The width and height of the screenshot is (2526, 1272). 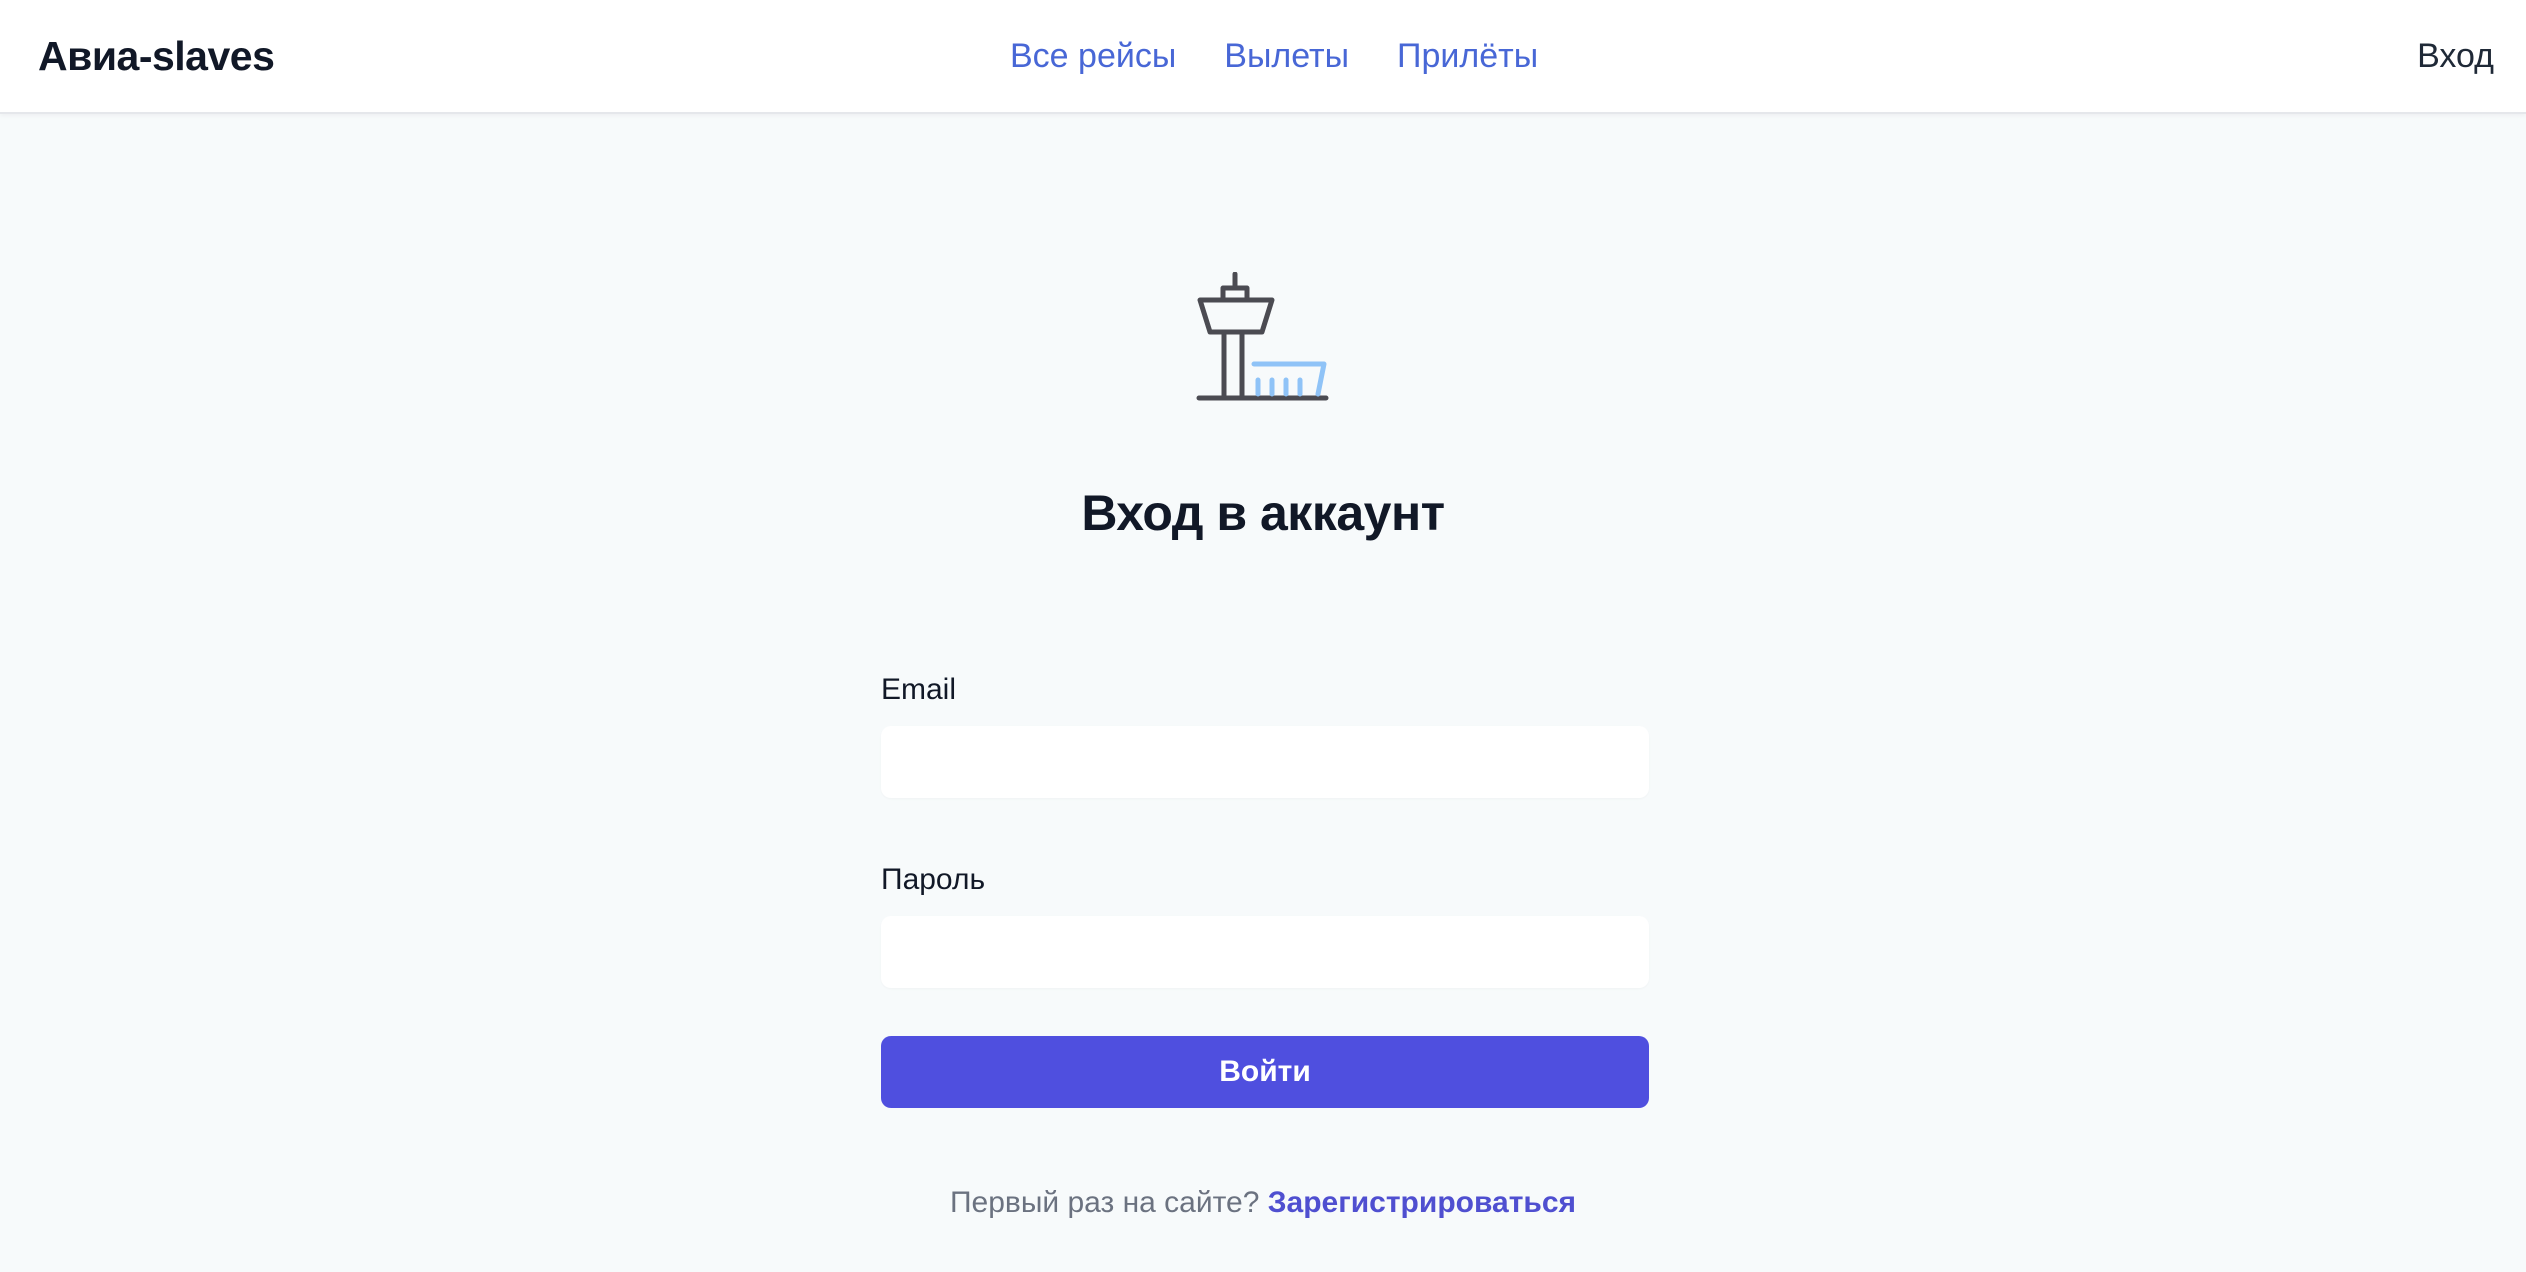 What do you see at coordinates (933, 879) in the screenshot?
I see `password-label: Пароль` at bounding box center [933, 879].